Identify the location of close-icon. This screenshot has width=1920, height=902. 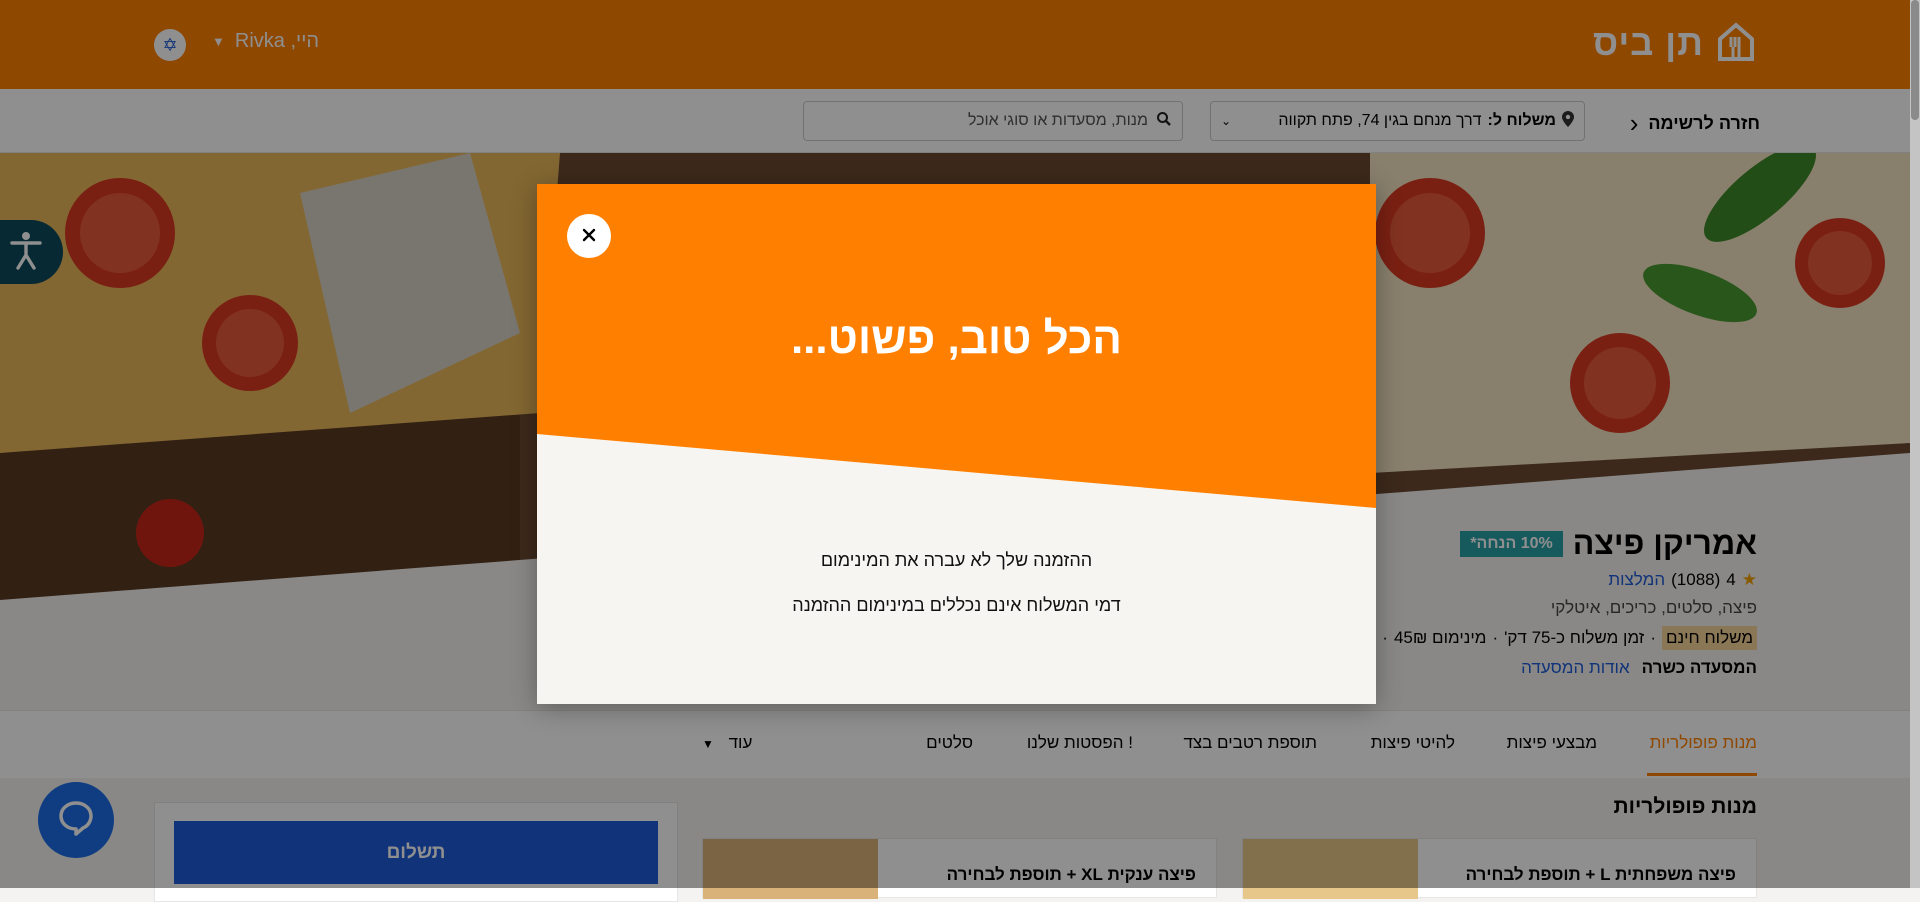
(589, 236).